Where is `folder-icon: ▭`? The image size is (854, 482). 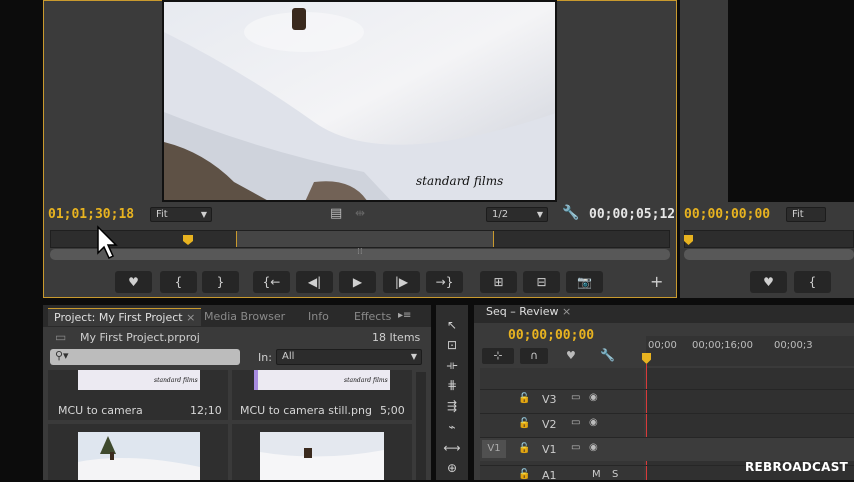
folder-icon: ▭ is located at coordinates (61, 337).